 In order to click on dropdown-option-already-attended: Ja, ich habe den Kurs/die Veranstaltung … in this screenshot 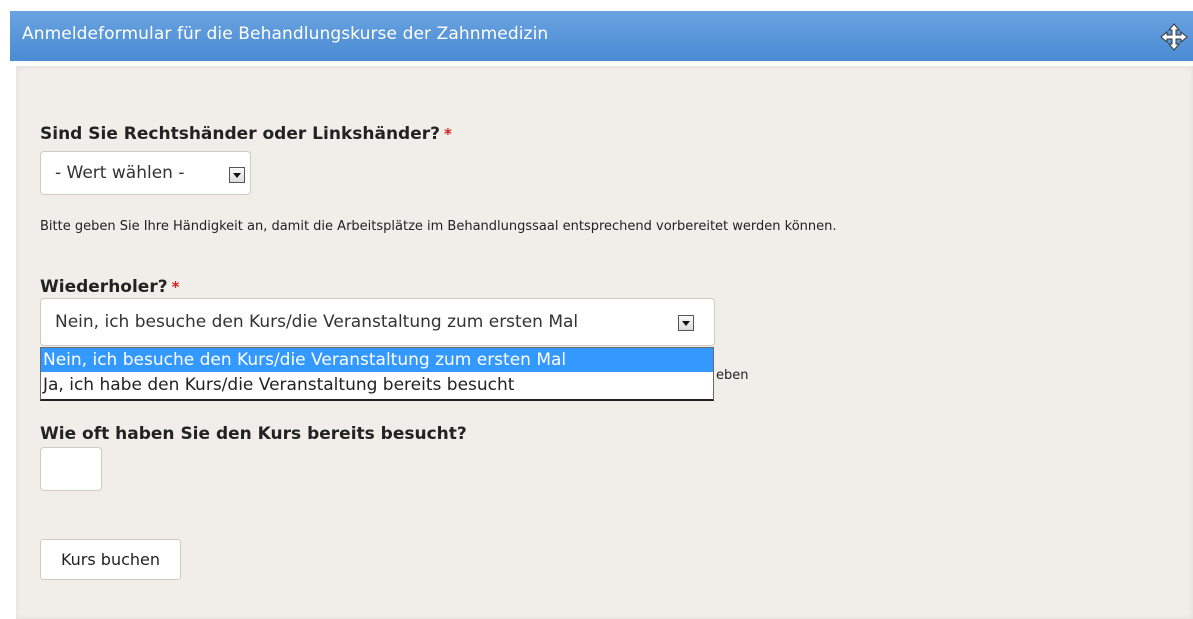, I will do `click(377, 385)`.